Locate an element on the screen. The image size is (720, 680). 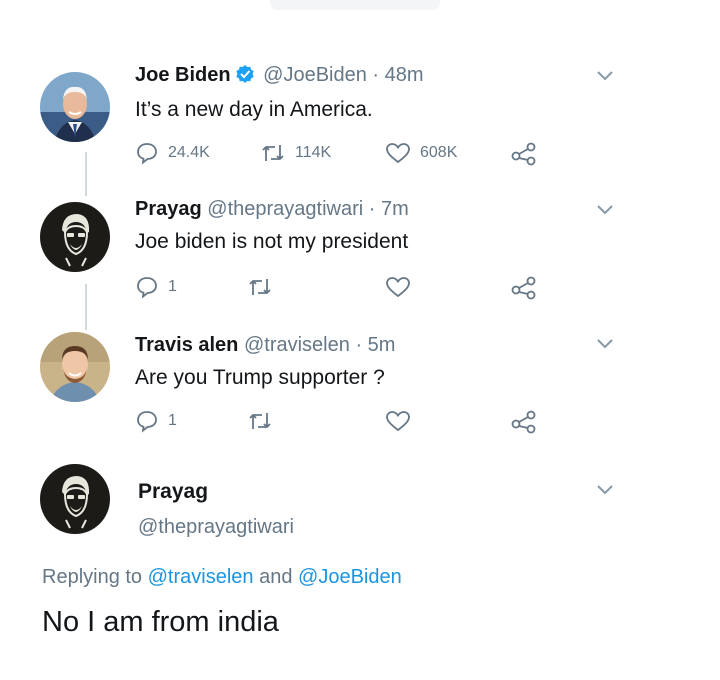
detail-author-handle: @theprayagtiwari is located at coordinates (216, 527).